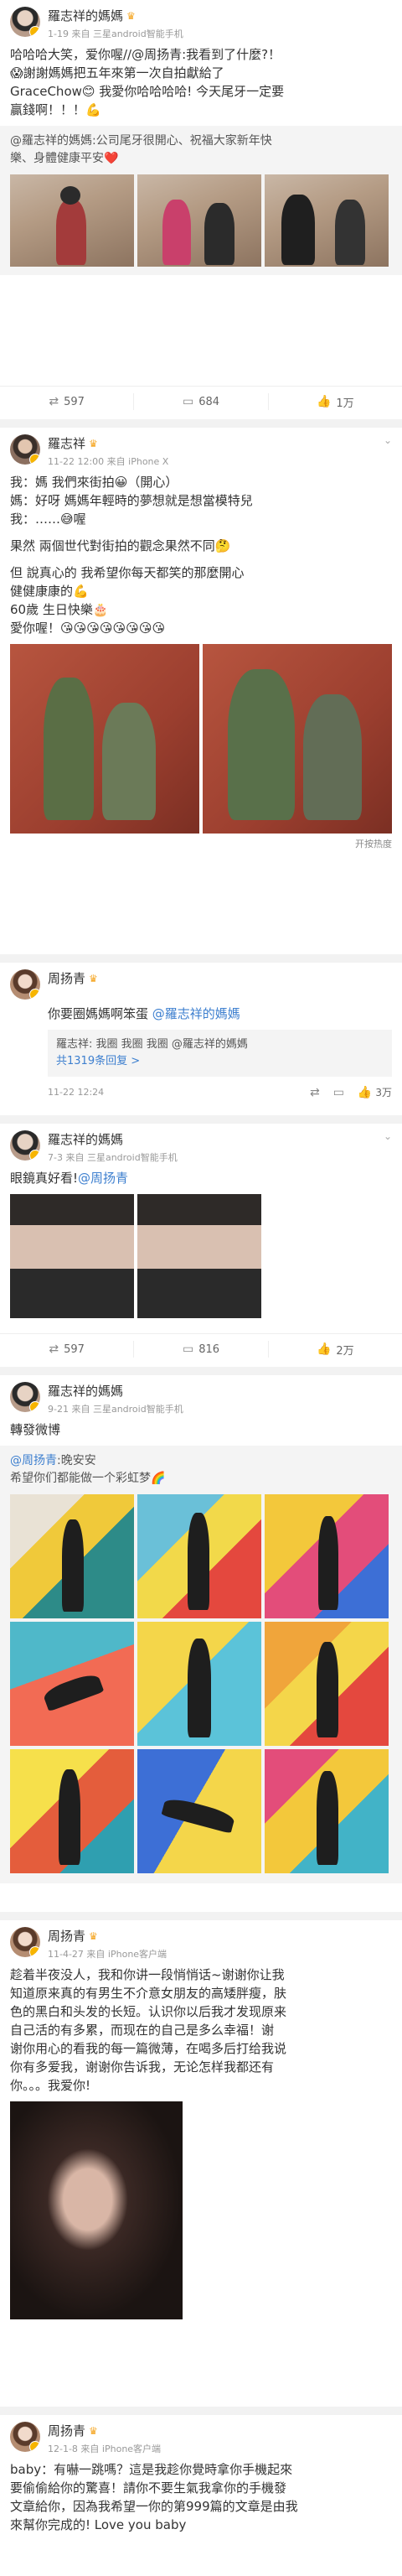 The width and height of the screenshot is (402, 2576). What do you see at coordinates (201, 842) in the screenshot?
I see `sort-by-popularity-link: 开按热度` at bounding box center [201, 842].